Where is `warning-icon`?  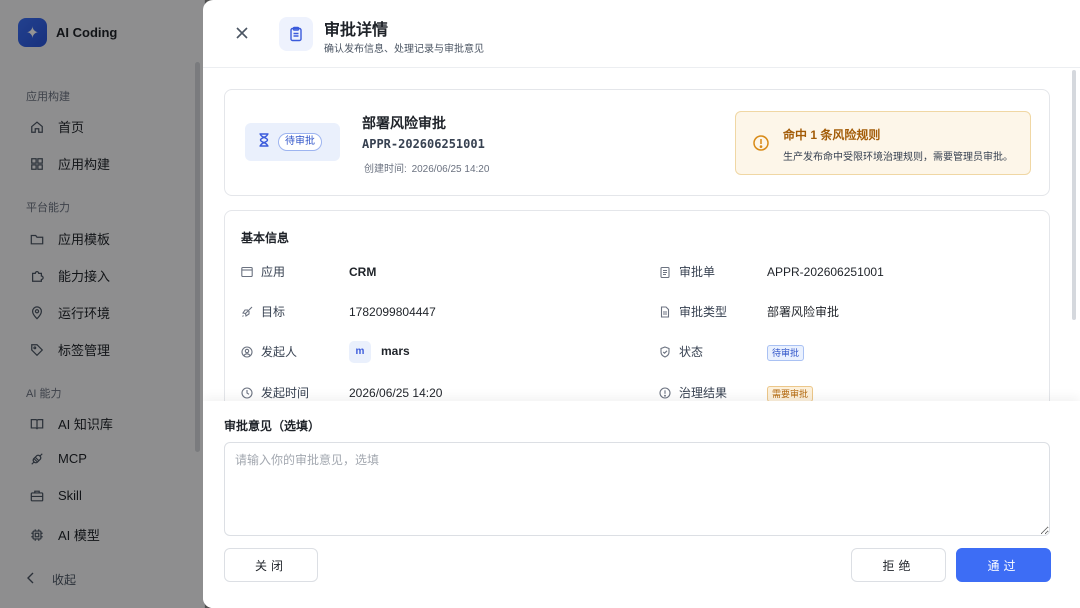 warning-icon is located at coordinates (761, 143).